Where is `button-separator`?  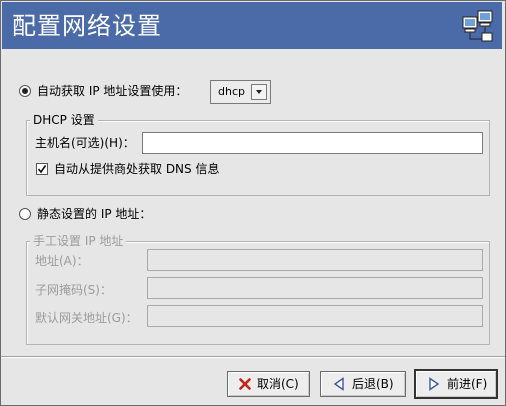
button-separator is located at coordinates (253, 357).